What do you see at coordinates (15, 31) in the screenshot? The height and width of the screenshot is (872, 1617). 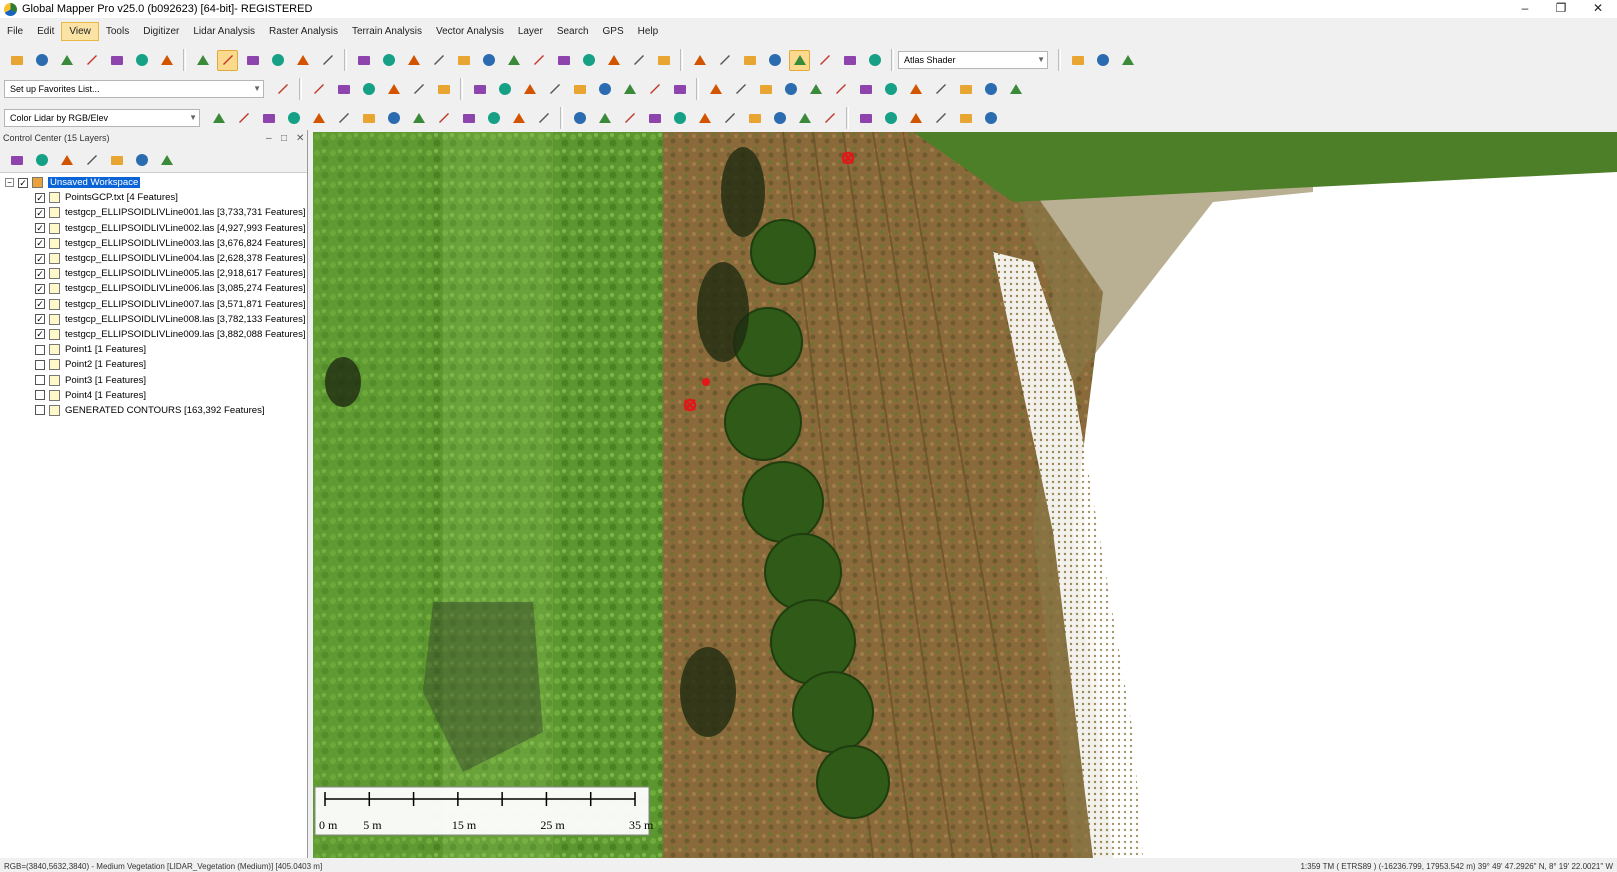 I see `menu-file: File` at bounding box center [15, 31].